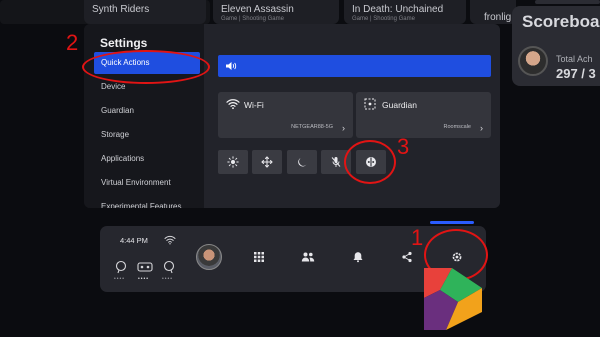  I want to click on sidebar-item-experimental-features: Experimental Features, so click(147, 202).